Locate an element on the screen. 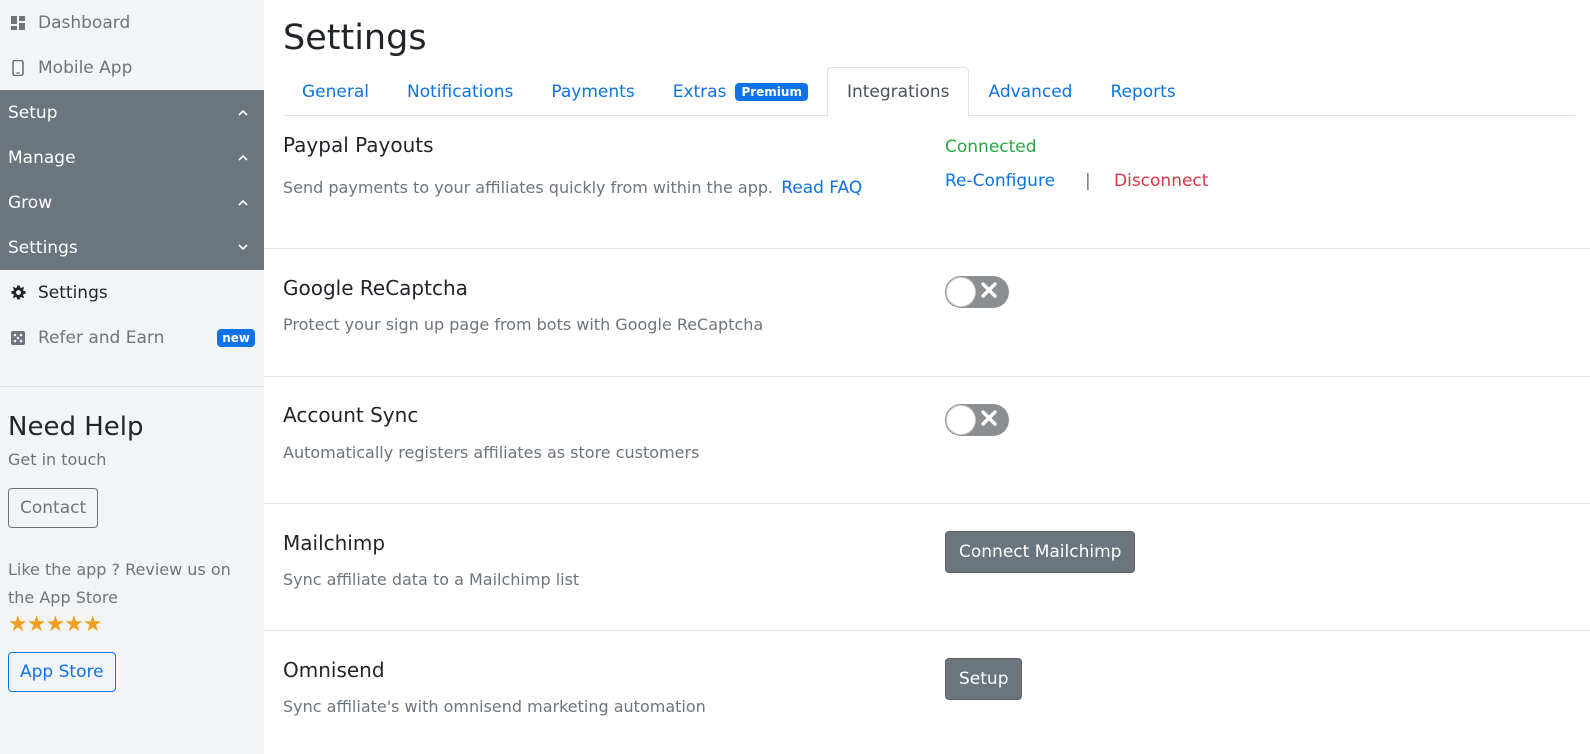 The width and height of the screenshot is (1590, 754). read-faq-link: Read FAQ is located at coordinates (821, 188).